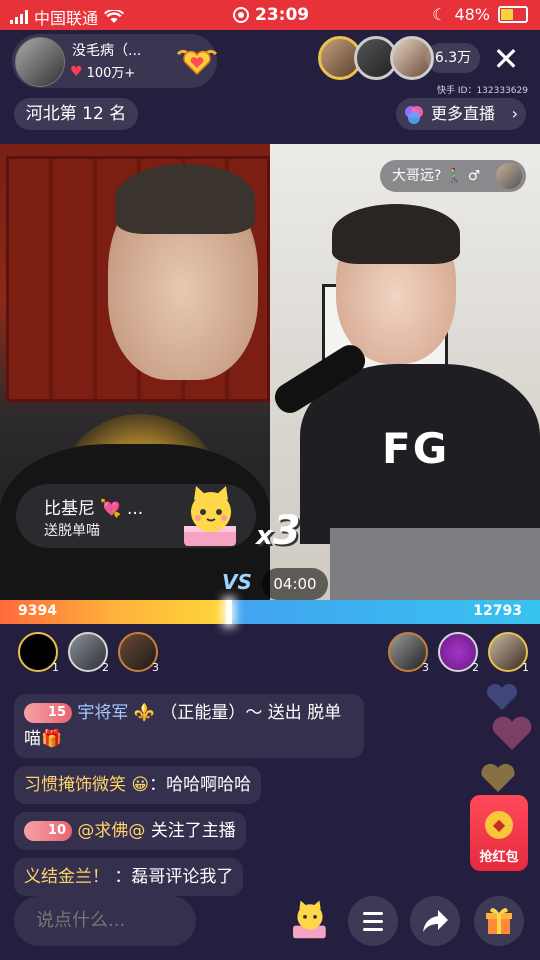 The image size is (540, 960). I want to click on chat-text: 关注了主播, so click(193, 831).